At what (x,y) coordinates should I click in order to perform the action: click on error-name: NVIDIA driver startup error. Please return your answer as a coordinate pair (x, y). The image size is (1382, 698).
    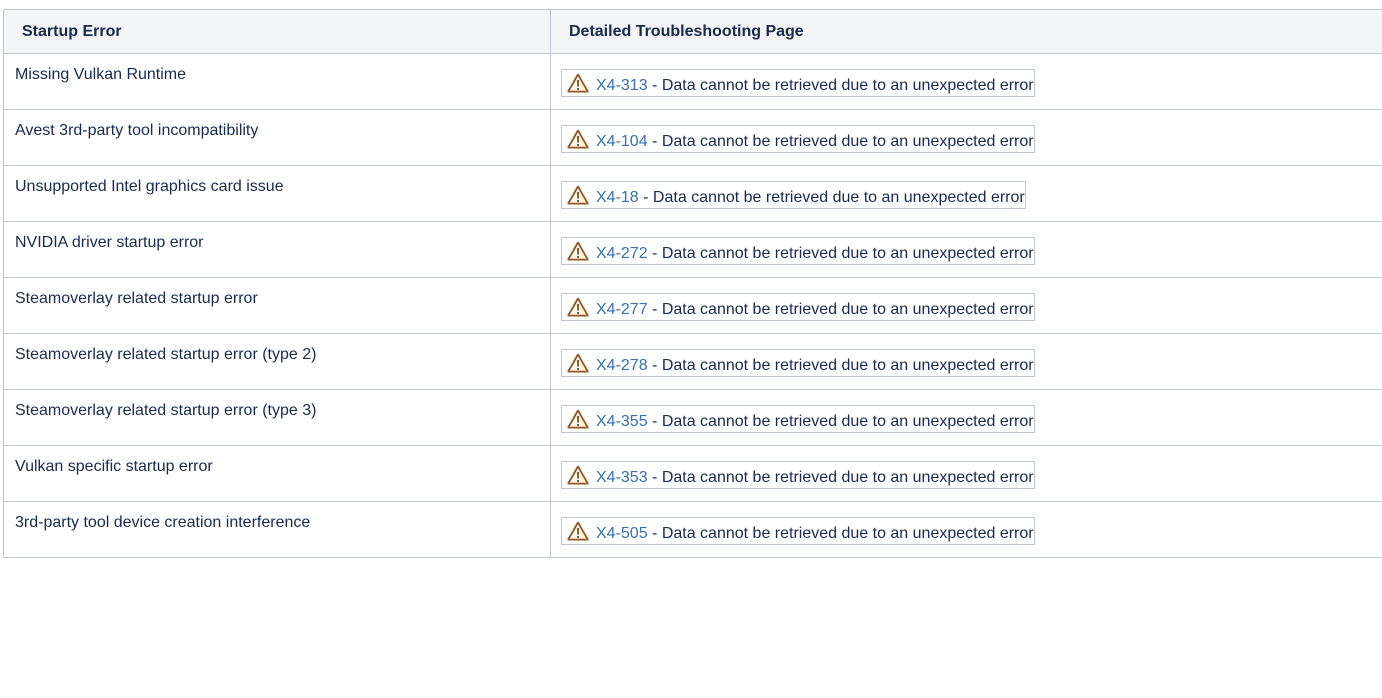
    Looking at the image, I should click on (109, 242).